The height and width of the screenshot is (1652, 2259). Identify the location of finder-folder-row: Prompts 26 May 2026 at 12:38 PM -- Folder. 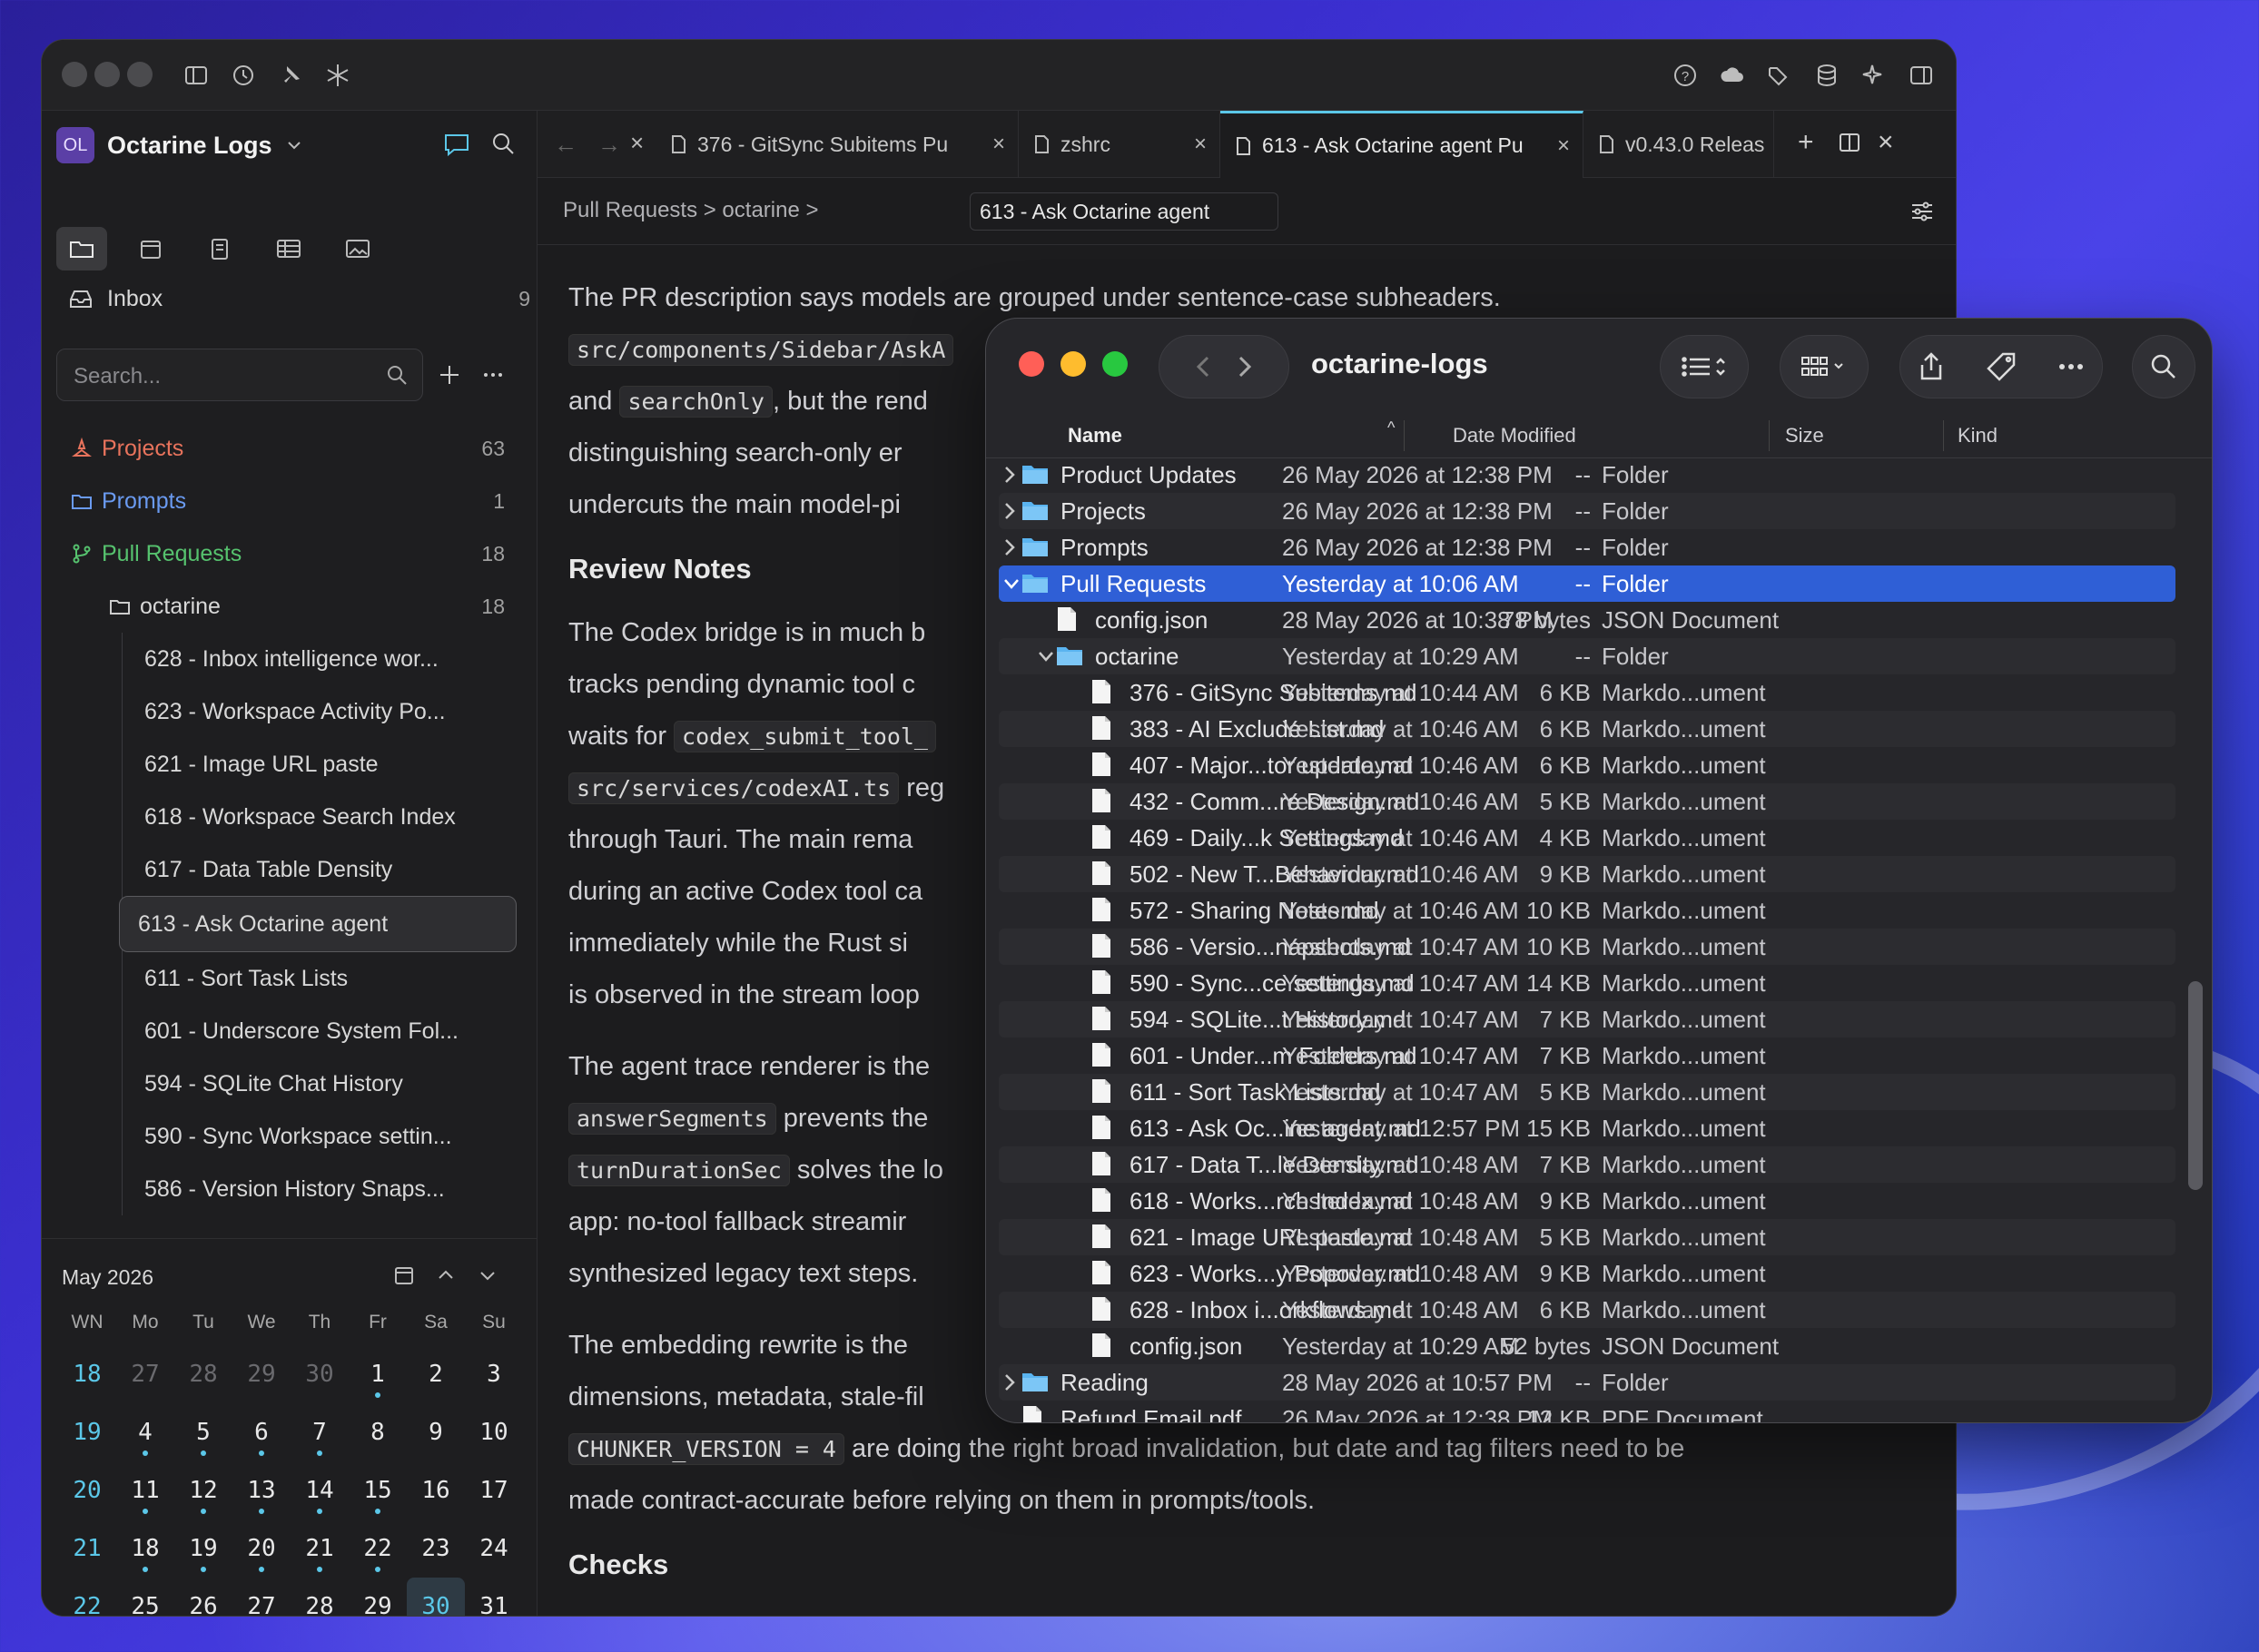
(1587, 547).